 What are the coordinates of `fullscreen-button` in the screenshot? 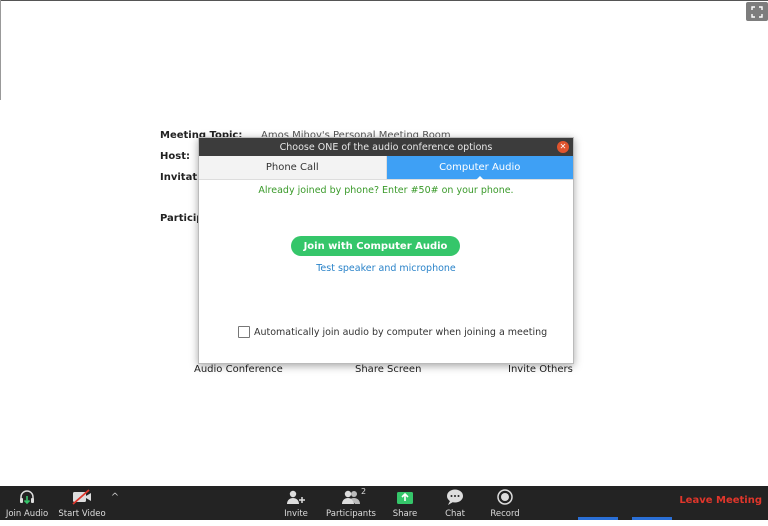 It's located at (757, 11).